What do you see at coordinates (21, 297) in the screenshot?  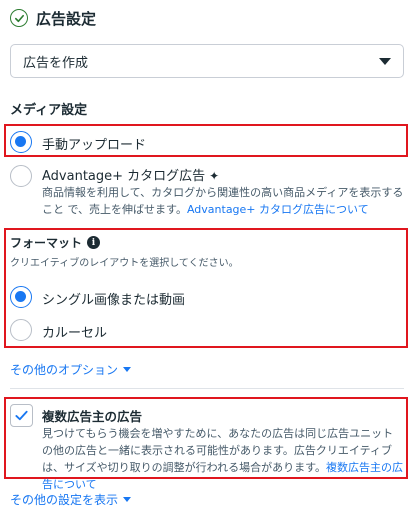 I see `radio-single-image-video` at bounding box center [21, 297].